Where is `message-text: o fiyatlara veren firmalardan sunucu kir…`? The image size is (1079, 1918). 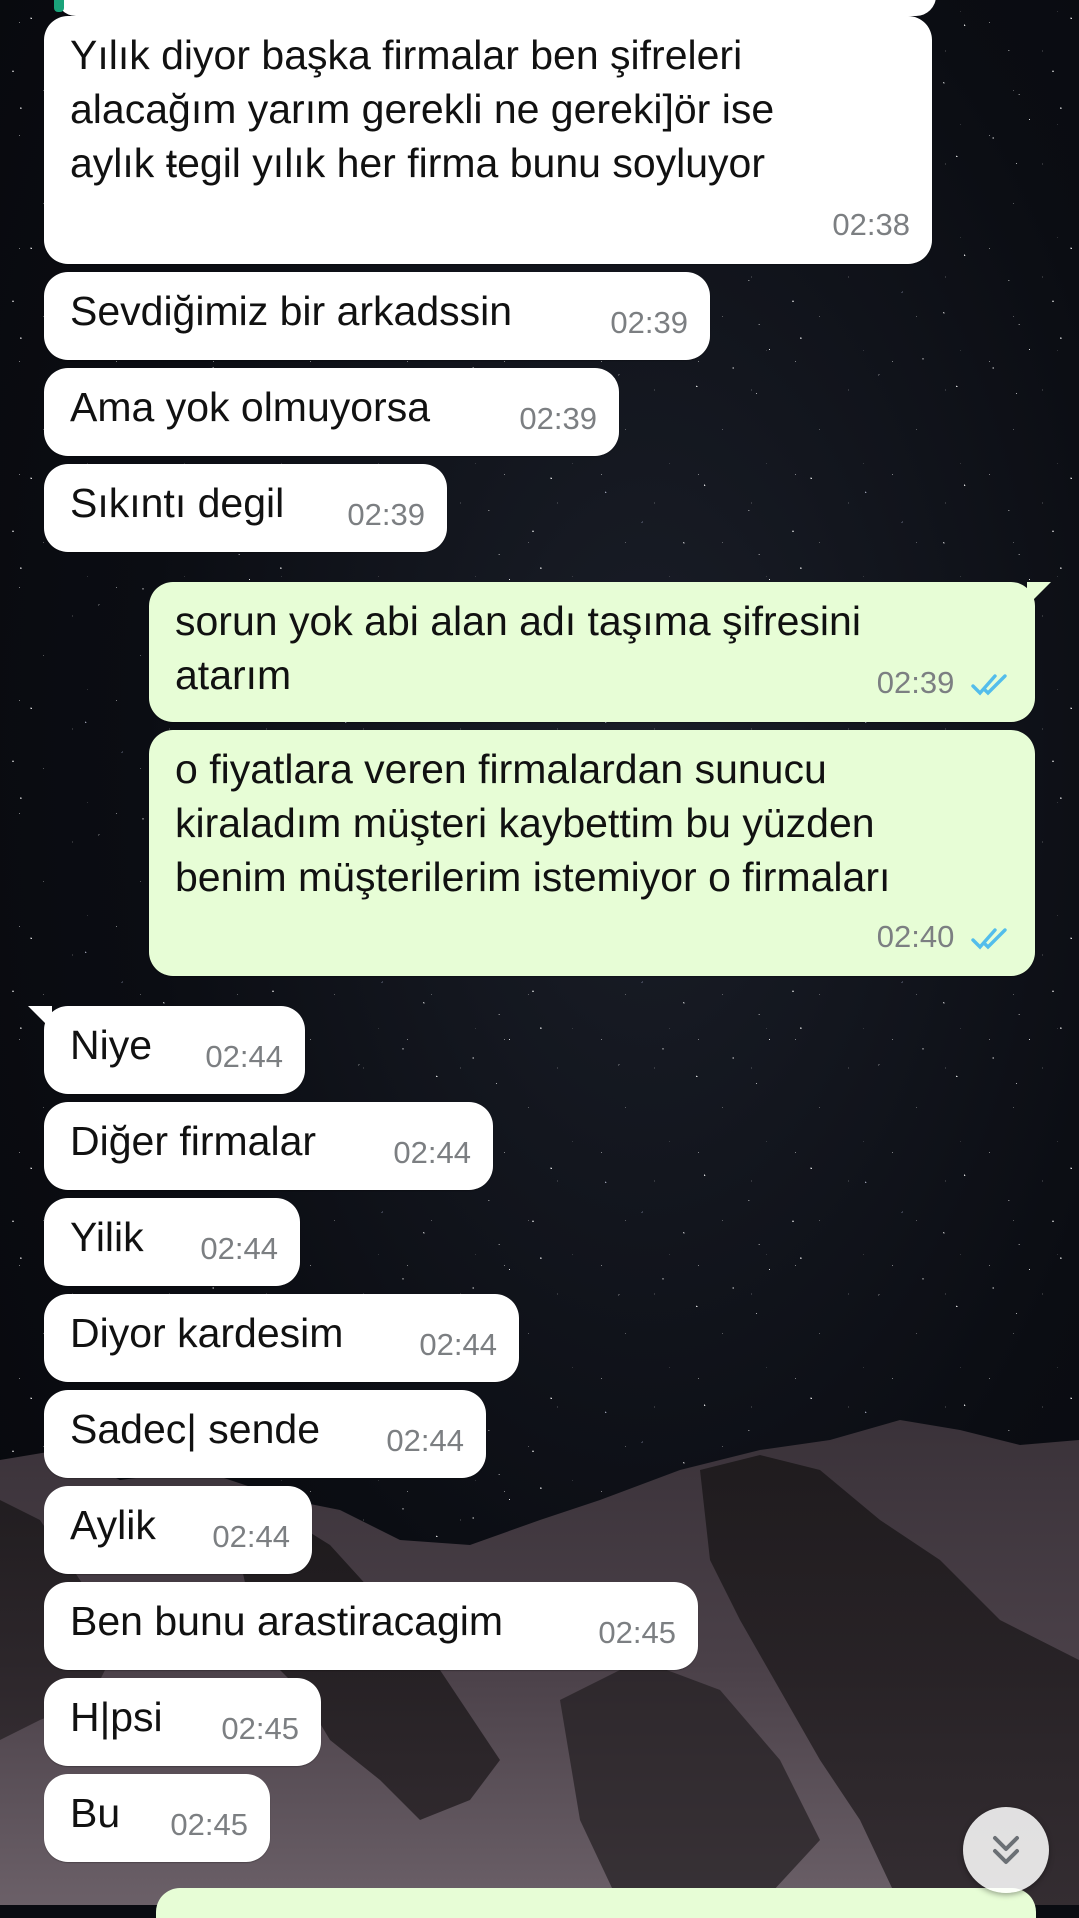
message-text: o fiyatlara veren firmalardan sunucu kir… is located at coordinates (533, 823).